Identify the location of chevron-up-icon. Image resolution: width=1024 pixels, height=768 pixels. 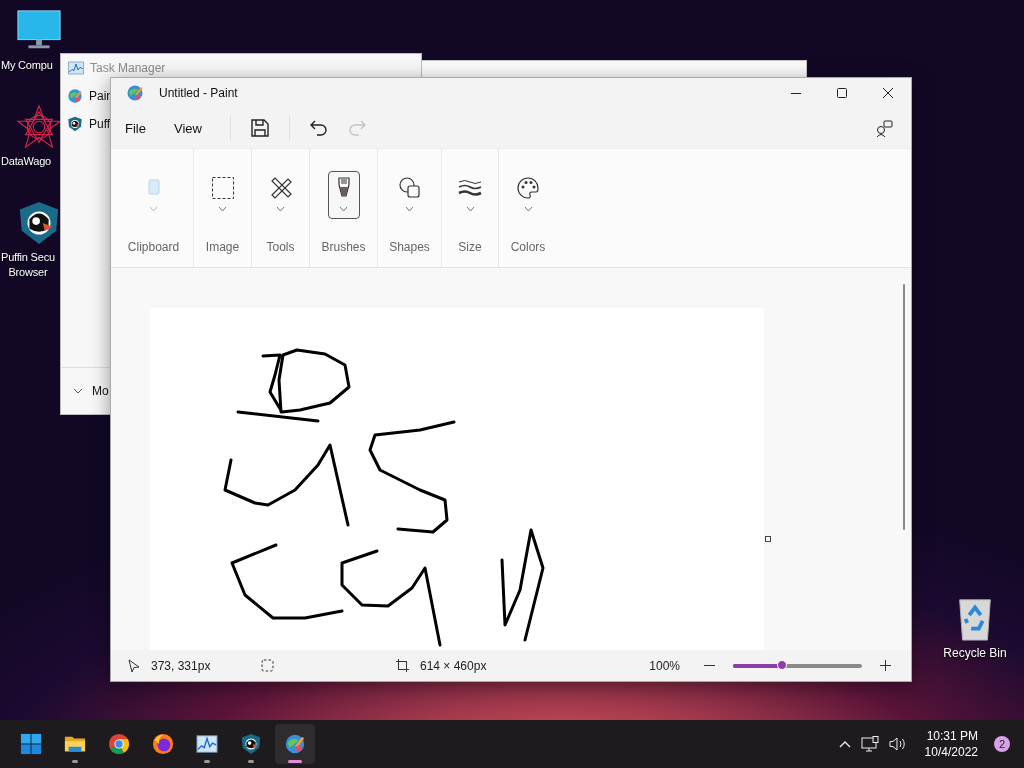
(844, 744).